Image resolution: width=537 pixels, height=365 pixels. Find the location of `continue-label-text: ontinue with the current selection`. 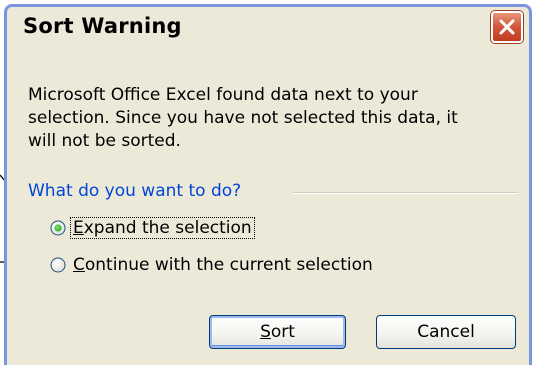

continue-label-text: ontinue with the current selection is located at coordinates (228, 265).